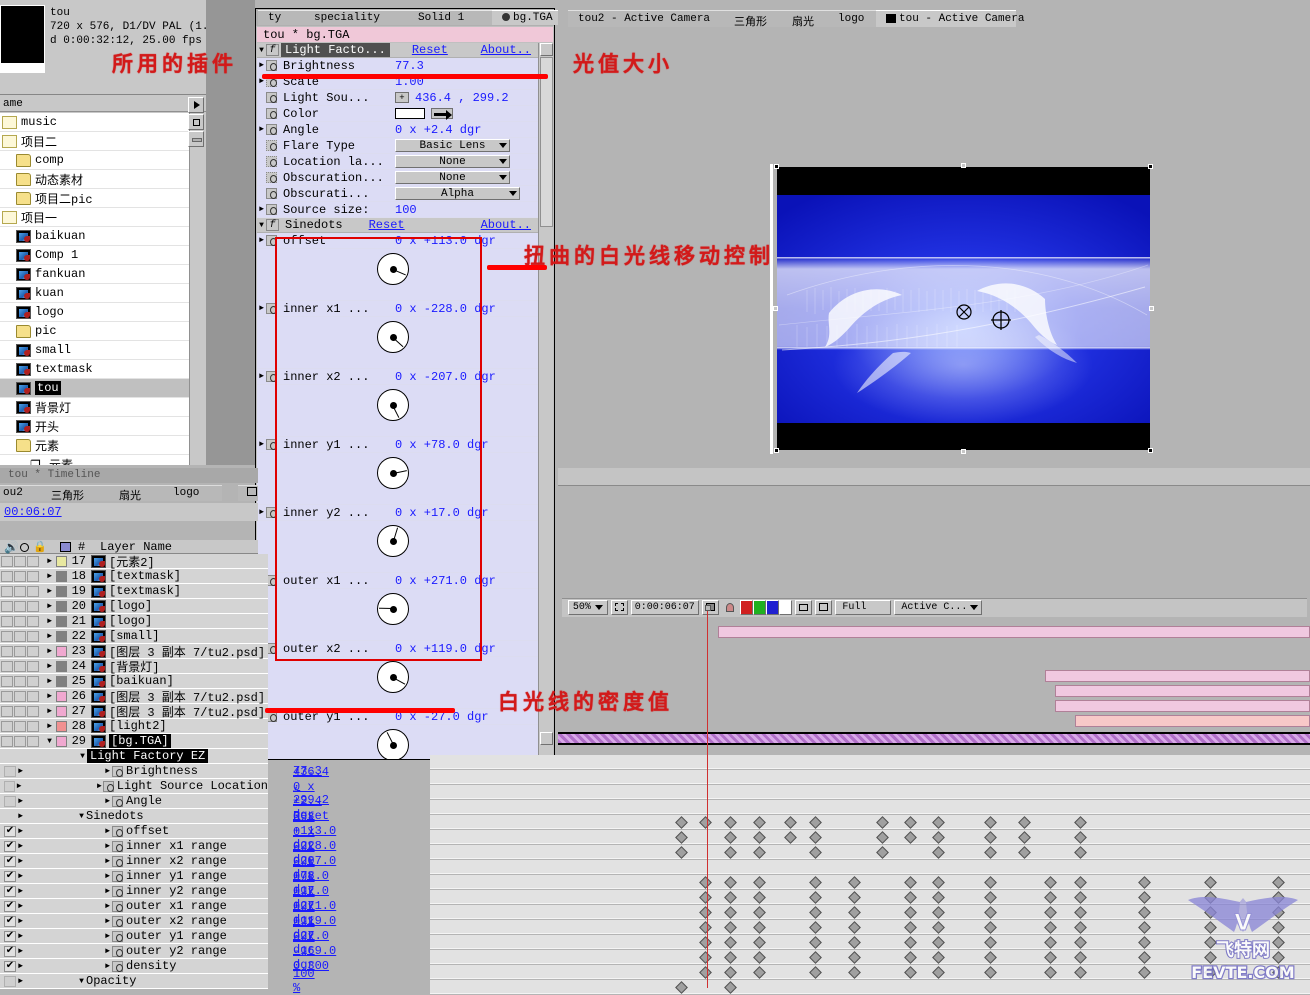 This screenshot has height=995, width=1310. What do you see at coordinates (387, 225) in the screenshot?
I see `effect-reset-link: Reset` at bounding box center [387, 225].